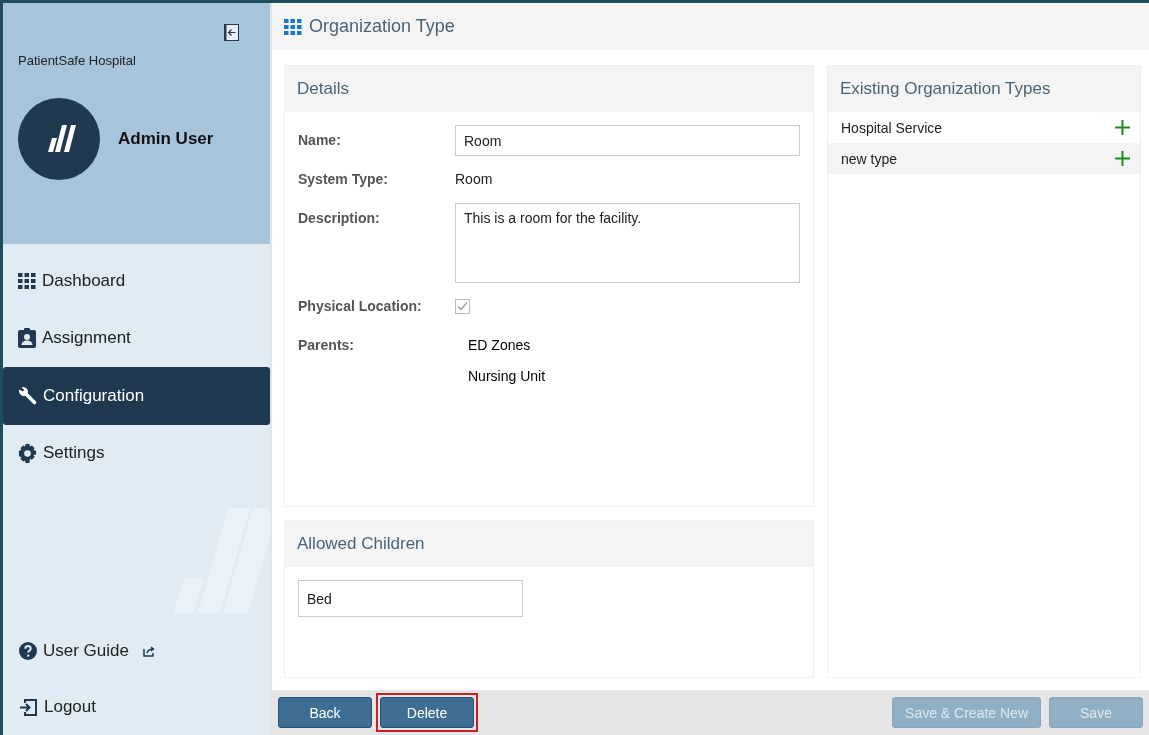 The width and height of the screenshot is (1149, 735). I want to click on panel-title: Existing Organization Types, so click(945, 89).